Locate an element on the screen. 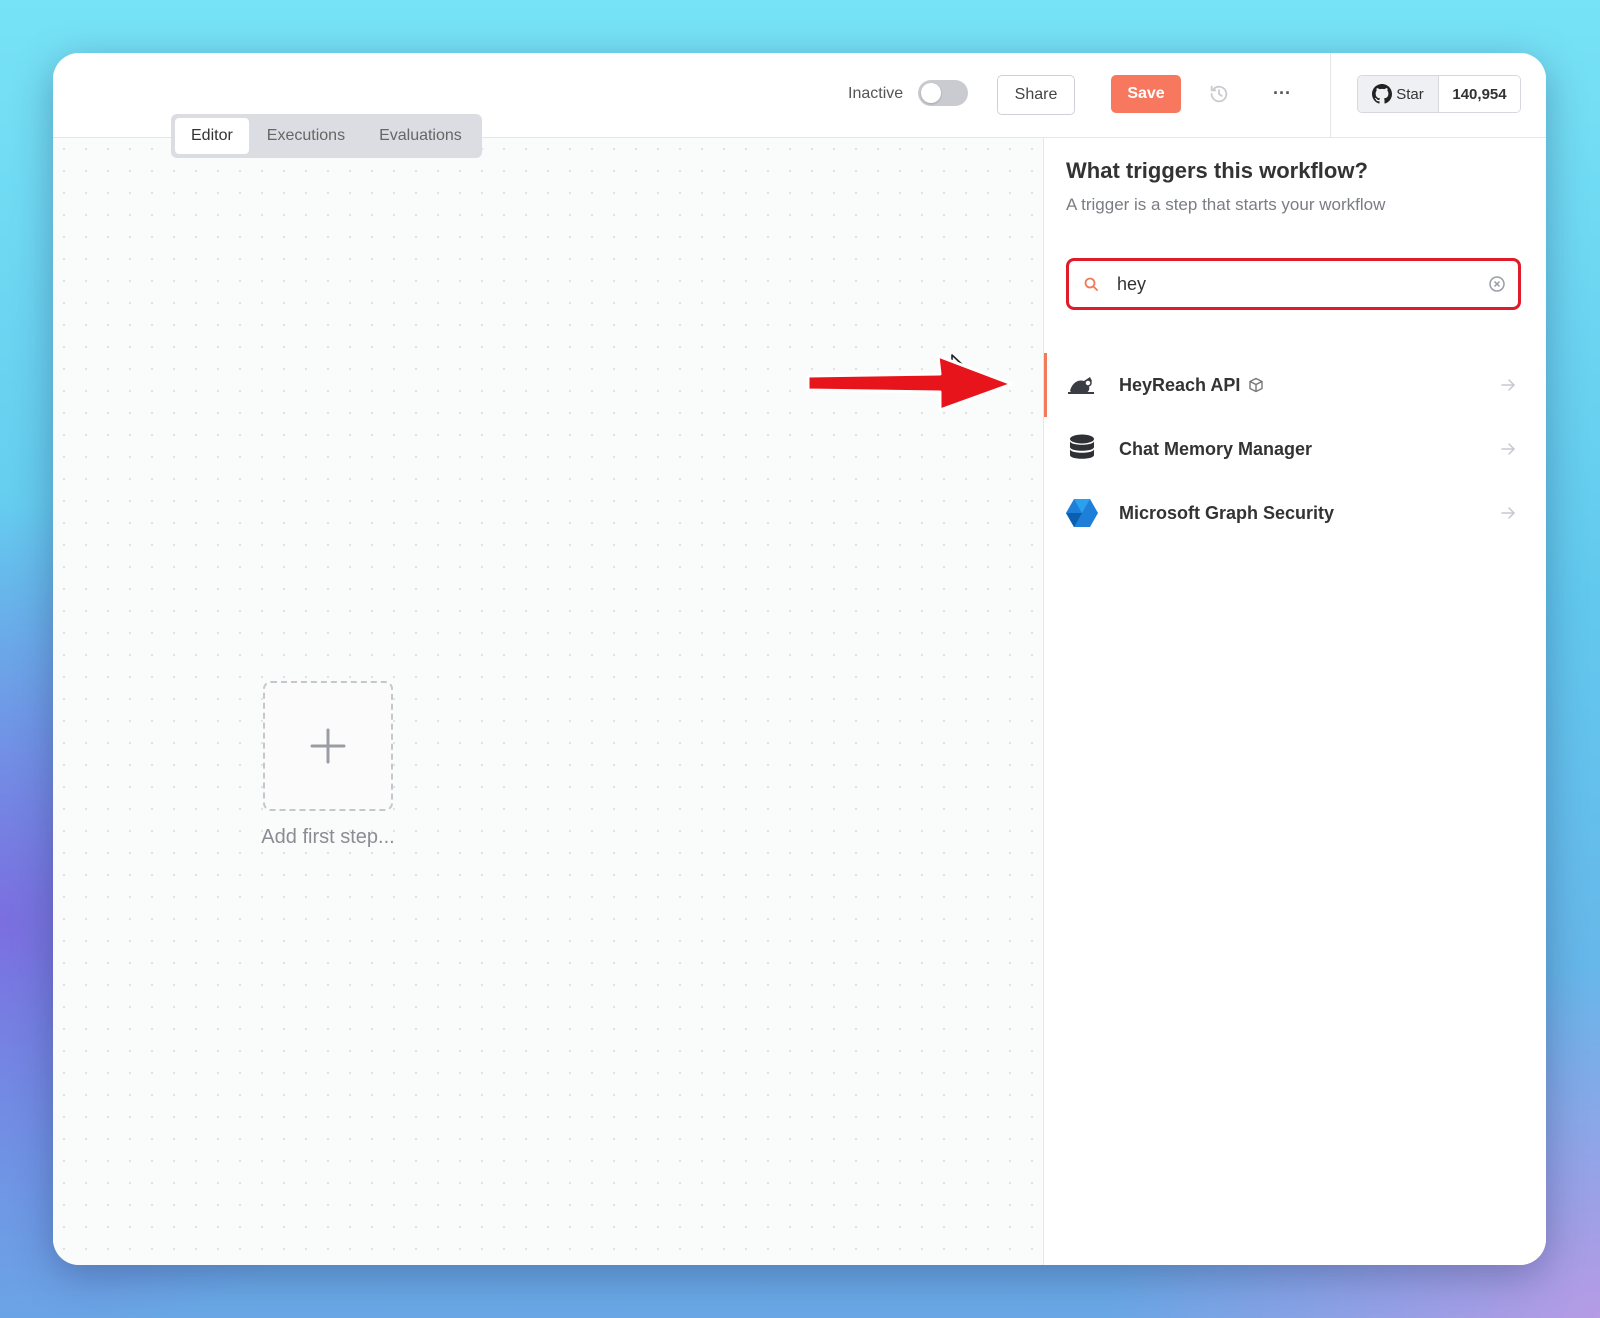 The height and width of the screenshot is (1318, 1600). chat-memory-label: Chat Memory Manager is located at coordinates (1216, 448).